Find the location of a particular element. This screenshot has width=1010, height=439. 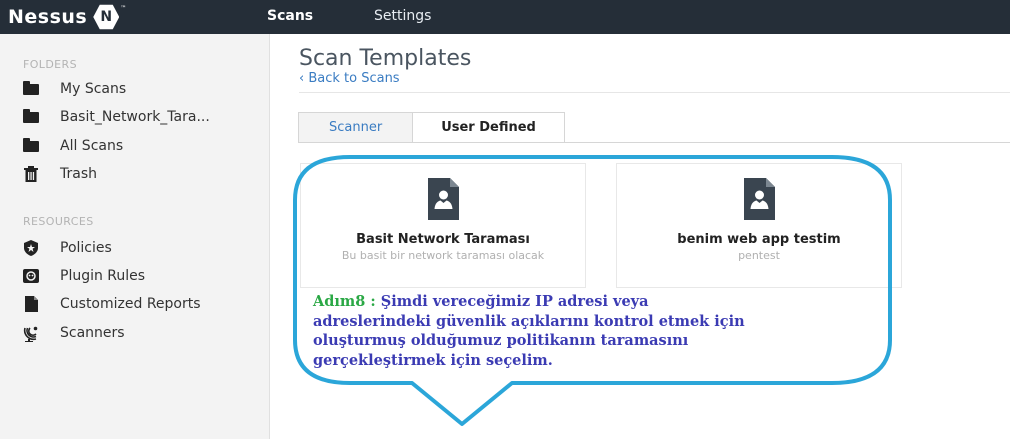

trash-icon is located at coordinates (31, 174).